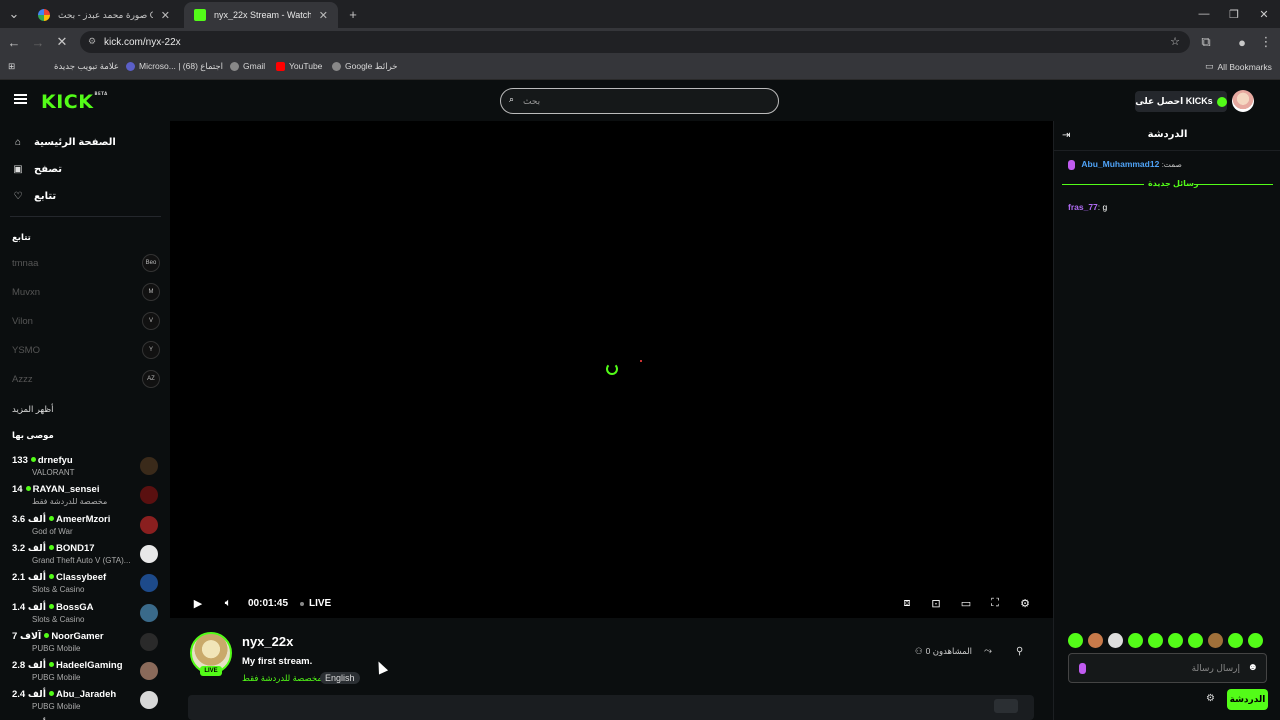 The width and height of the screenshot is (1280, 720). I want to click on channel-name: BOND17, so click(75, 548).